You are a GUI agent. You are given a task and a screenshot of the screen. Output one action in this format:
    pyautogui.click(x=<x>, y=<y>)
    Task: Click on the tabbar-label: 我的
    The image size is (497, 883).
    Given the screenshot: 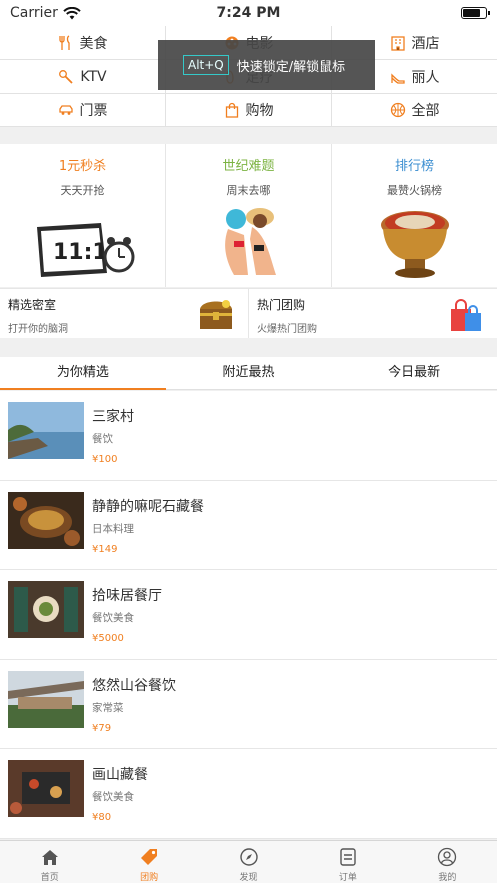 What is the action you would take?
    pyautogui.click(x=447, y=878)
    